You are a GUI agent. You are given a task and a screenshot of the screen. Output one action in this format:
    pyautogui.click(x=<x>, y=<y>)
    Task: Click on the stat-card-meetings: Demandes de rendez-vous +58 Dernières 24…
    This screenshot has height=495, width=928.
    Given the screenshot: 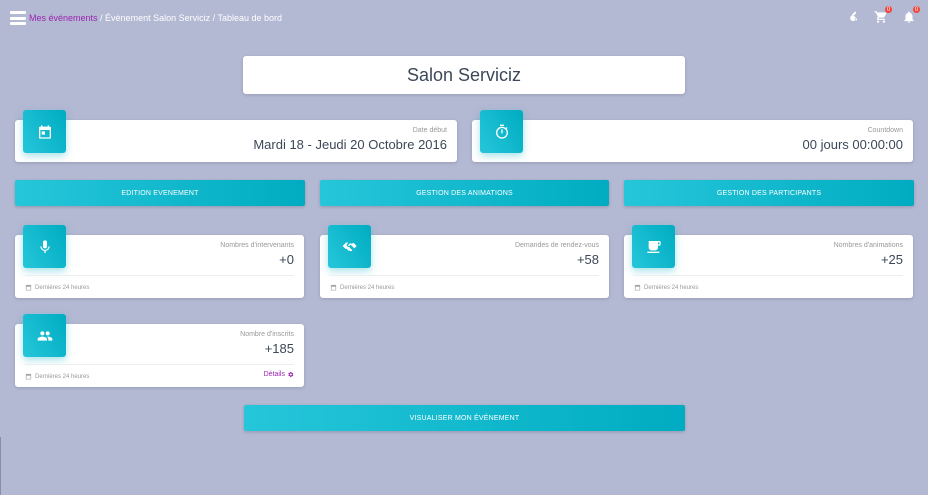 What is the action you would take?
    pyautogui.click(x=464, y=261)
    